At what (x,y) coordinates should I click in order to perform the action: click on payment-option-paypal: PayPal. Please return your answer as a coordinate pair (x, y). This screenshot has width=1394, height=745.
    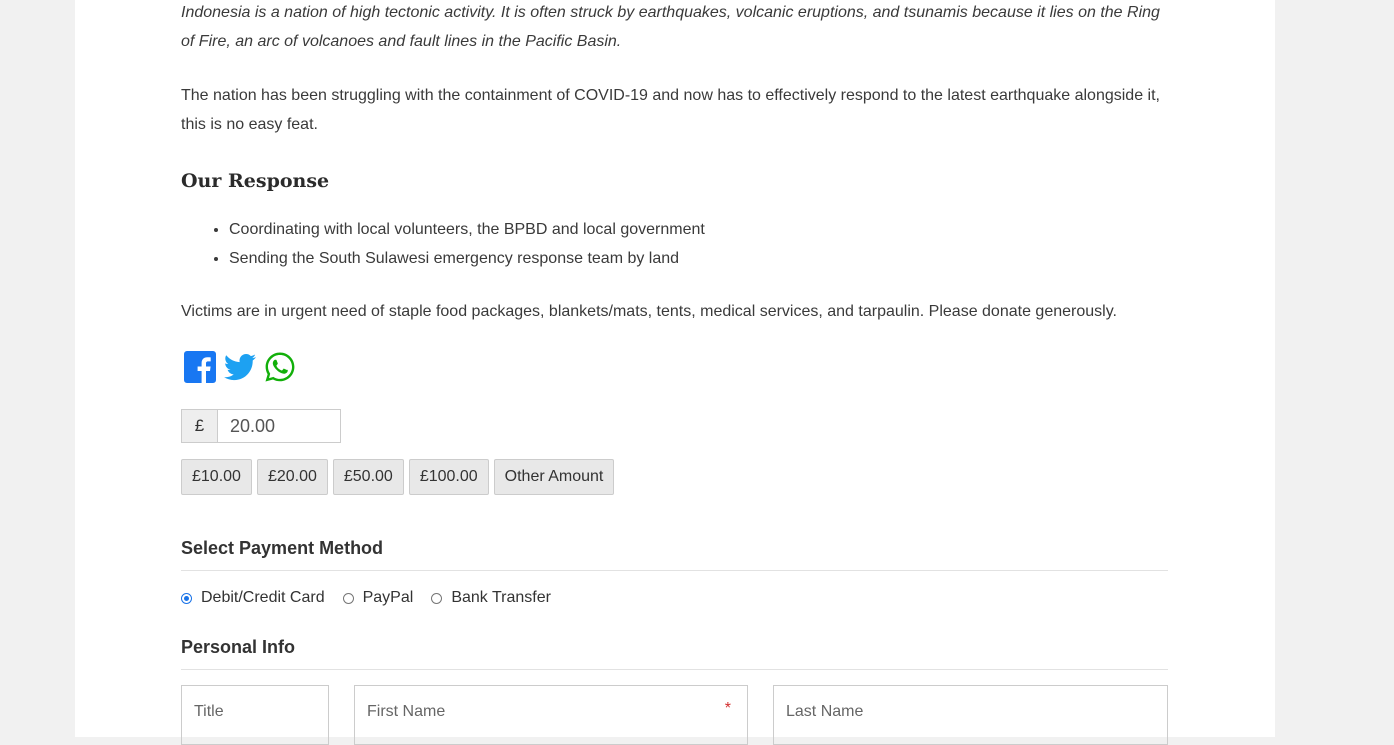
    Looking at the image, I should click on (378, 598).